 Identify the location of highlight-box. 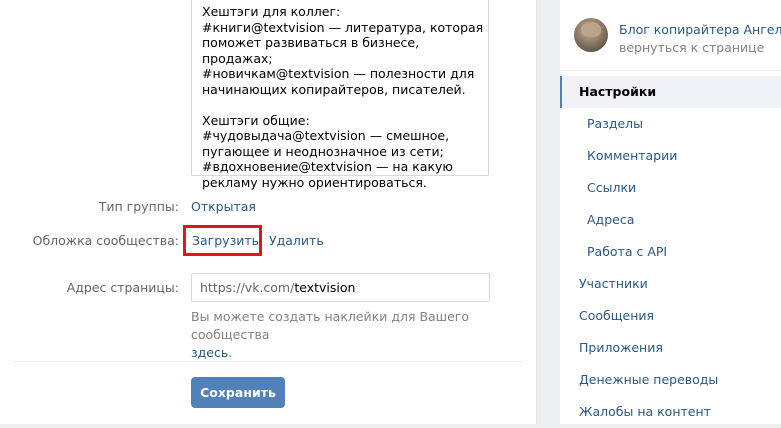
(222, 240).